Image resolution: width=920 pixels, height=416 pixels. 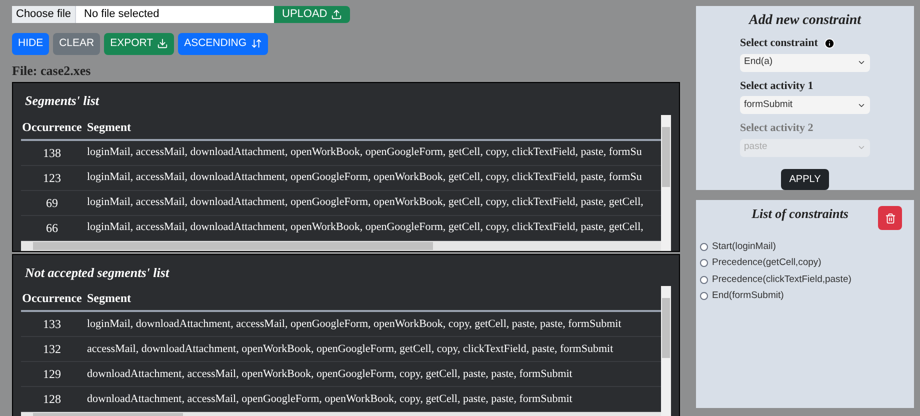 I want to click on table-cell-text: 128, so click(x=52, y=399).